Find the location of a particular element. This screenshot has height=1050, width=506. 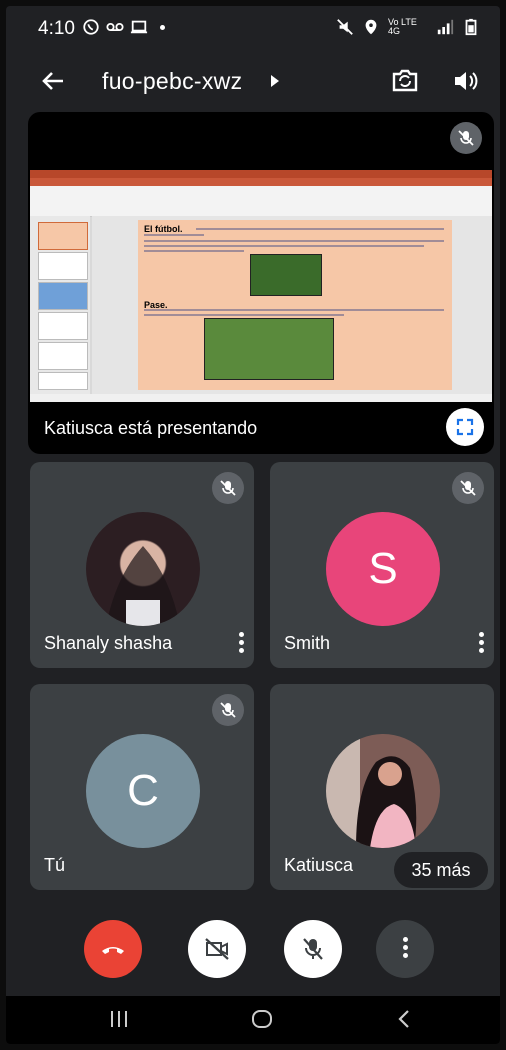

participant-tile: Shanaly shasha is located at coordinates (142, 565).